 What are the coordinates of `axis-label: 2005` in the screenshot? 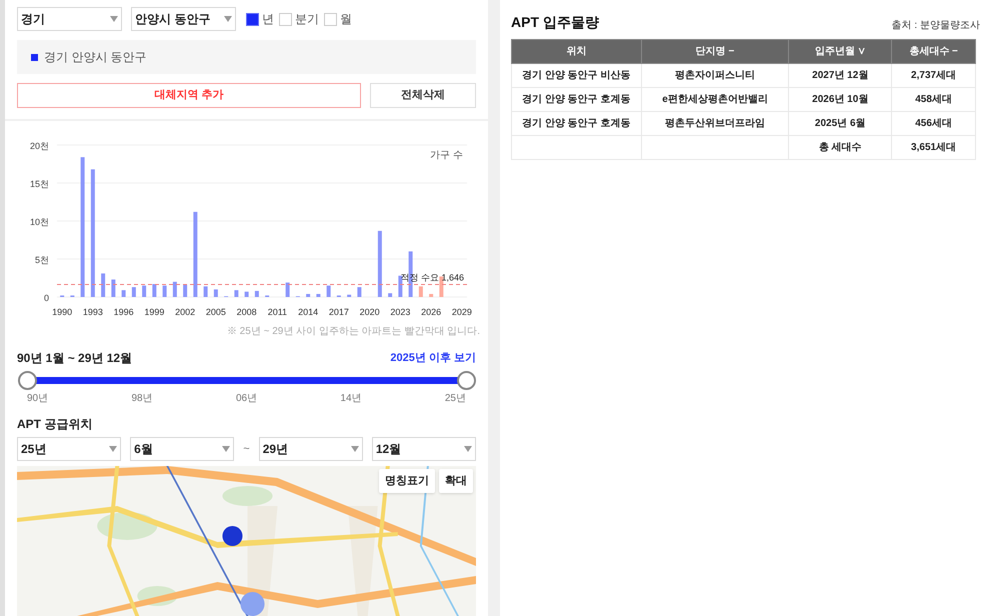 It's located at (216, 312).